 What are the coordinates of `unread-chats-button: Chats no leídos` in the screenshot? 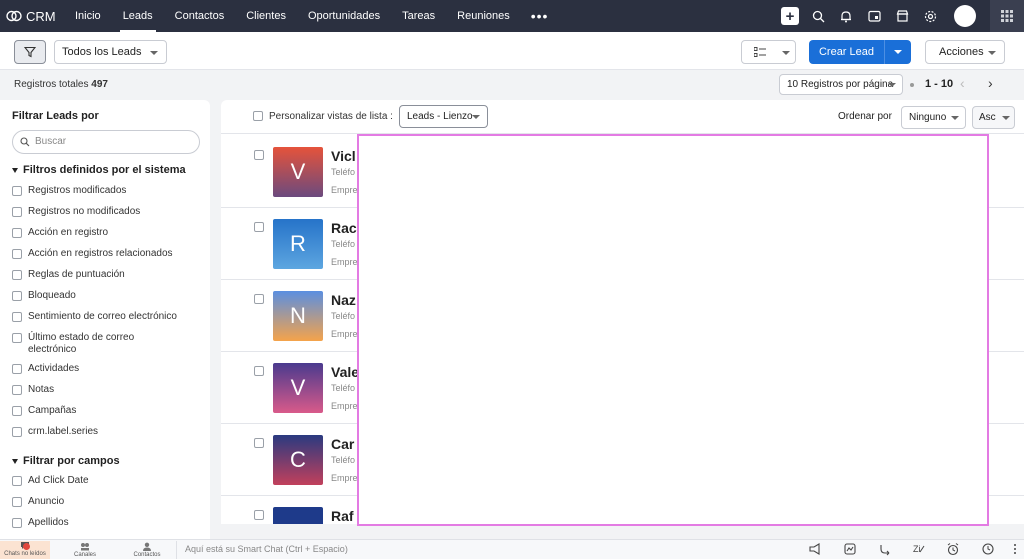 It's located at (25, 550).